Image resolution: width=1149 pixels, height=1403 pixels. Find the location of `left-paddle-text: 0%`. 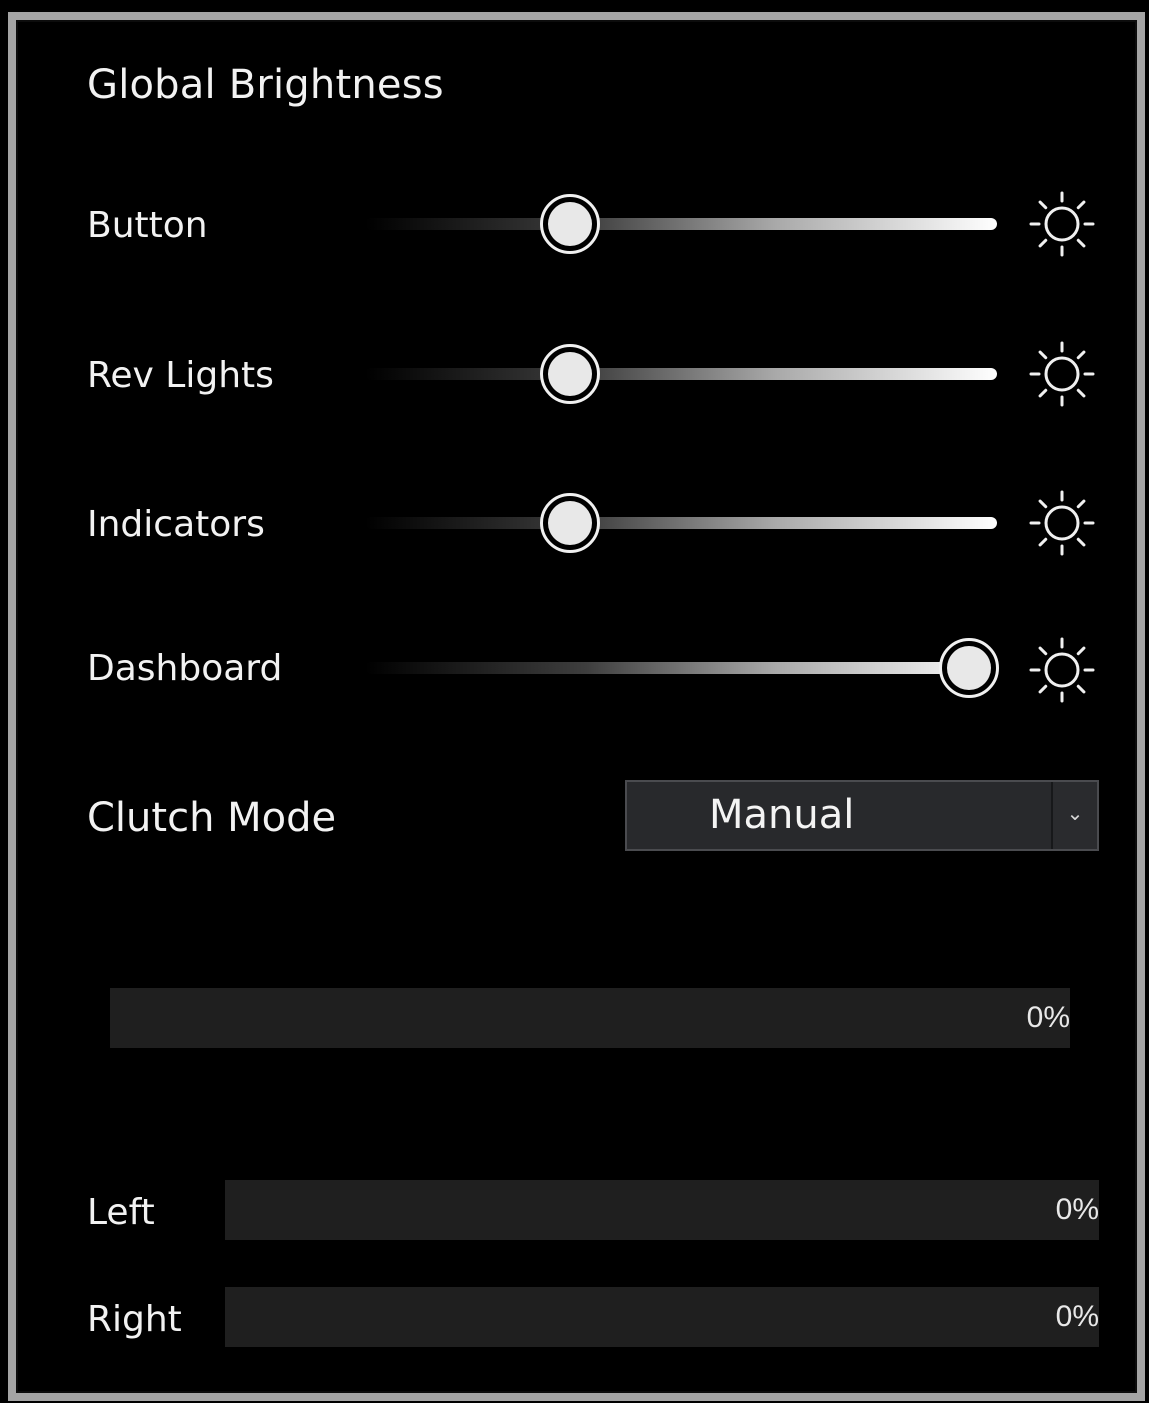

left-paddle-text: 0% is located at coordinates (1077, 1209).